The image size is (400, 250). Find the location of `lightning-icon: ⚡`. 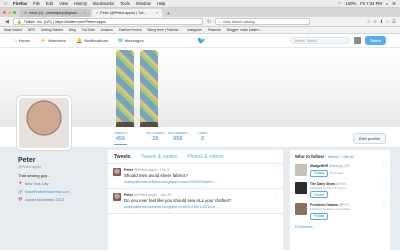

lightning-icon: ⚡ is located at coordinates (43, 40).